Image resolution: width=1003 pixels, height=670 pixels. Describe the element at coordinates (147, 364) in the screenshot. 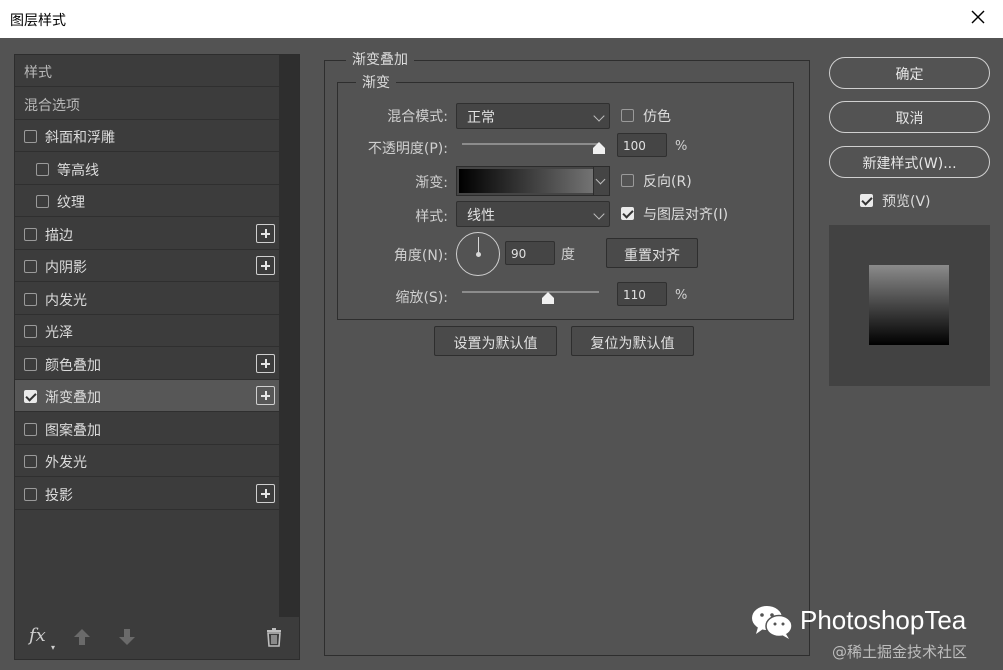

I see `style-list-item: 颜色叠加` at that location.